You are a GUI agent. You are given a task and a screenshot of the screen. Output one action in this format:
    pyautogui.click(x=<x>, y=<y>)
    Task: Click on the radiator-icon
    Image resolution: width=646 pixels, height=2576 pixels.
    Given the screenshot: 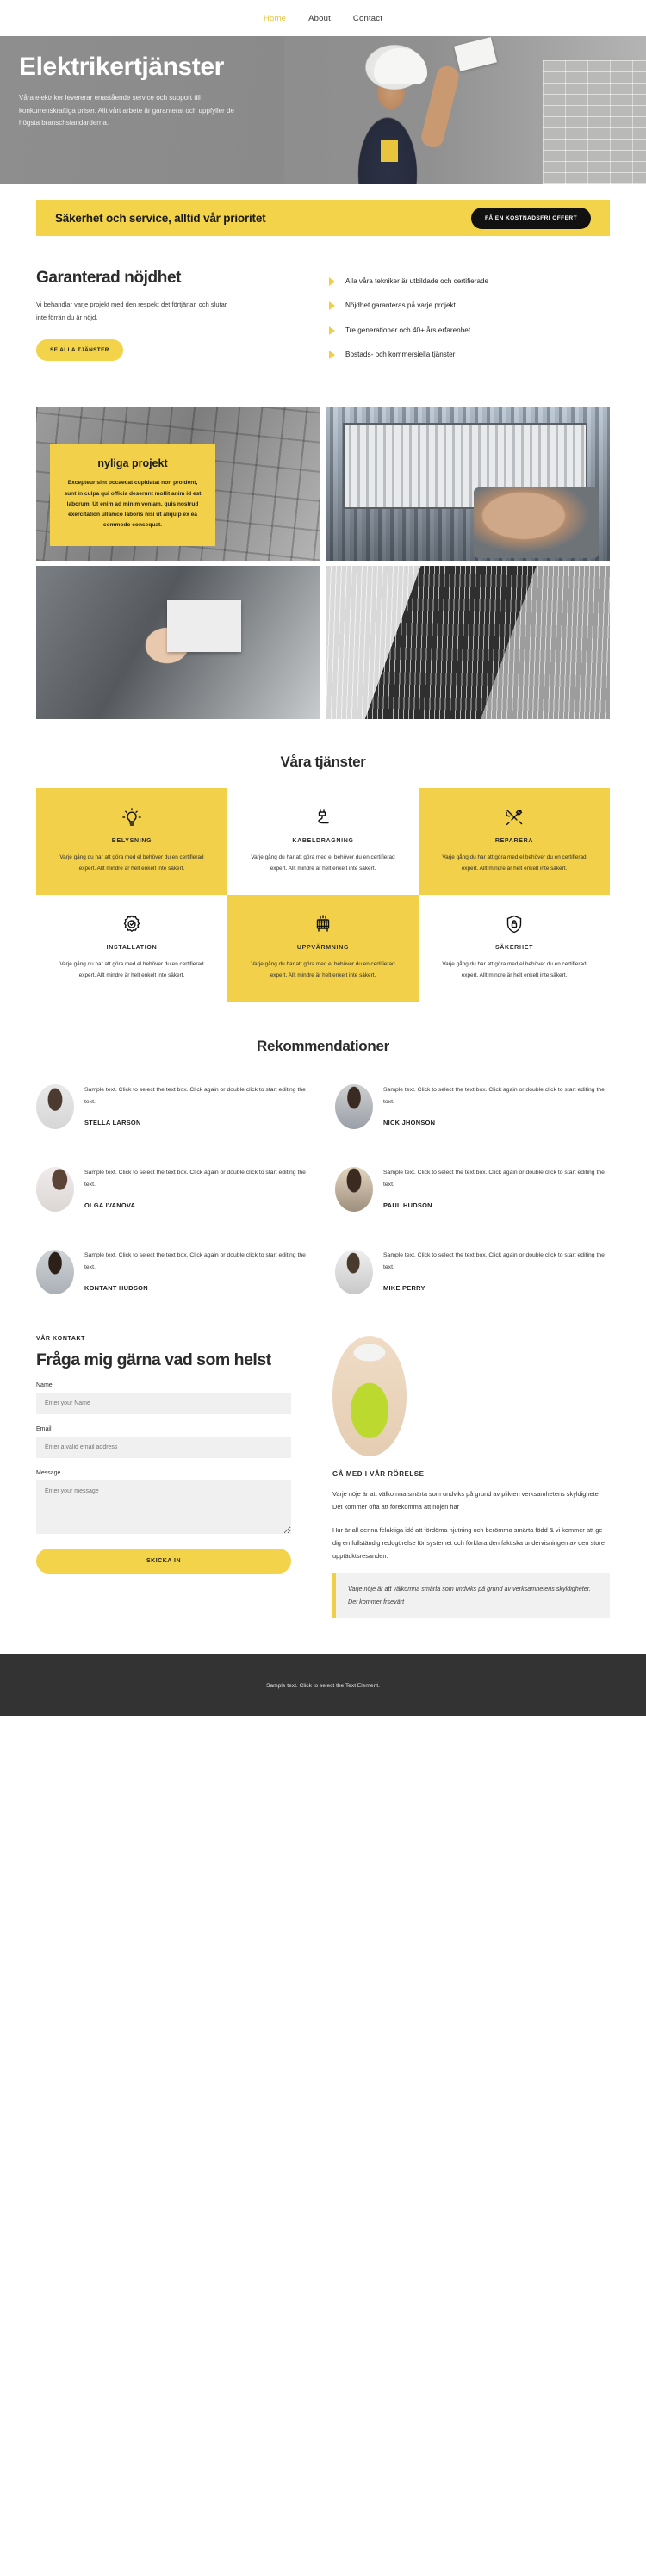 What is the action you would take?
    pyautogui.click(x=323, y=924)
    